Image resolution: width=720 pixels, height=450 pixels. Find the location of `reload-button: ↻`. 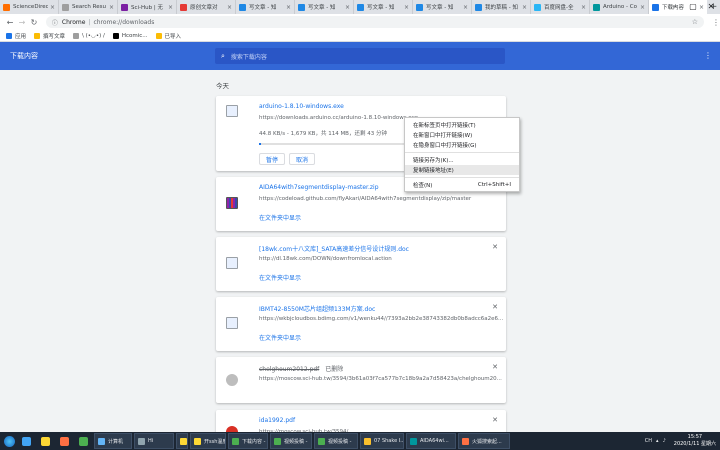

reload-button: ↻ is located at coordinates (34, 22).